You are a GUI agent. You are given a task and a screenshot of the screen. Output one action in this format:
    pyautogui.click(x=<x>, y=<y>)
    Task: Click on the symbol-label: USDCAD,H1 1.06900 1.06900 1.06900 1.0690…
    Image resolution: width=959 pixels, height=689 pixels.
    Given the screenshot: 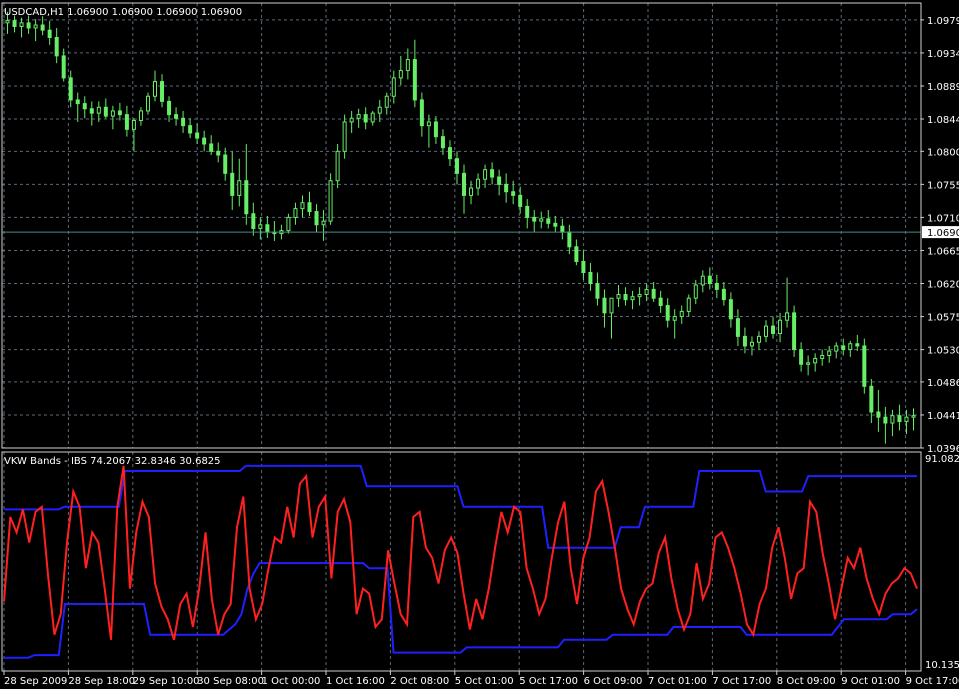 What is the action you would take?
    pyautogui.click(x=123, y=12)
    